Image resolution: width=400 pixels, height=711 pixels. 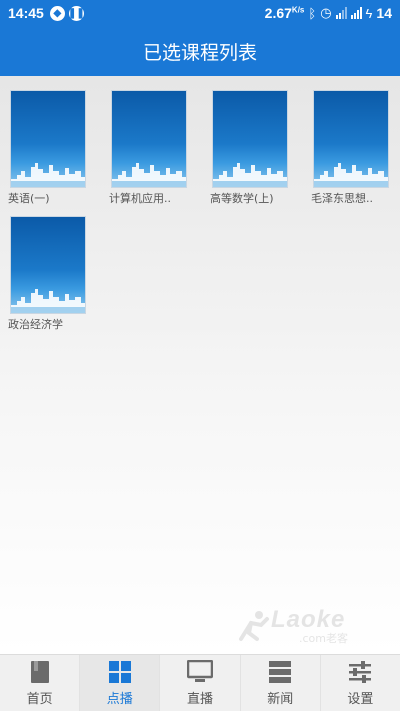 I want to click on nav-home: 首页, so click(x=40, y=683).